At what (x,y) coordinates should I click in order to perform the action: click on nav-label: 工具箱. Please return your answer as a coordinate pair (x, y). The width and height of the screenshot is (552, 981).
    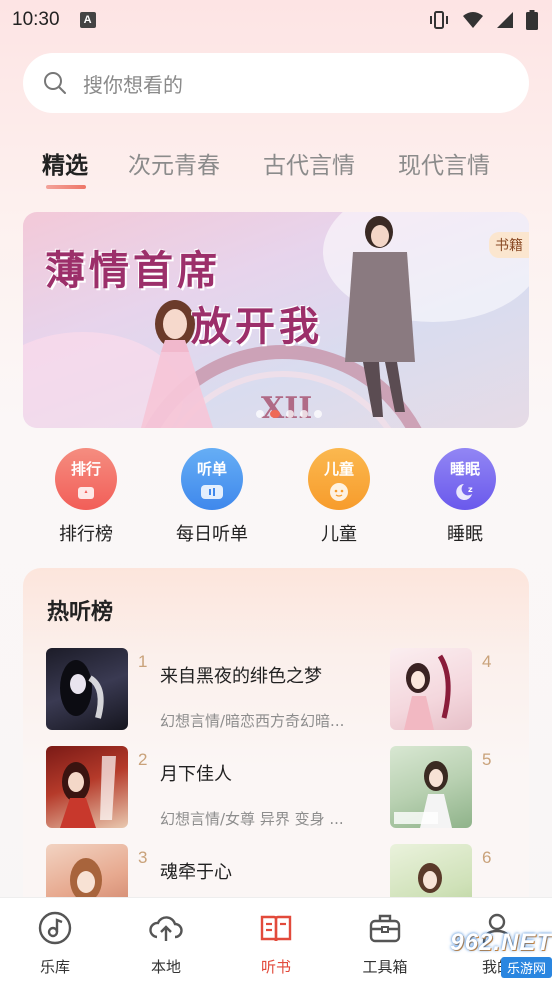
    Looking at the image, I should click on (385, 967).